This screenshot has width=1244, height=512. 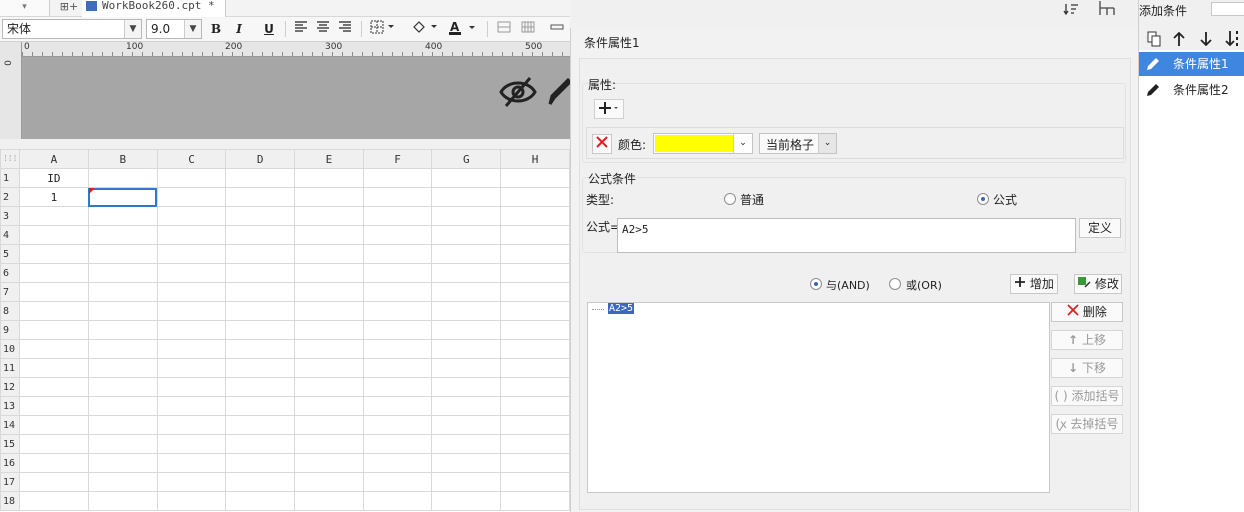 I want to click on row-header: 4, so click(x=10, y=235).